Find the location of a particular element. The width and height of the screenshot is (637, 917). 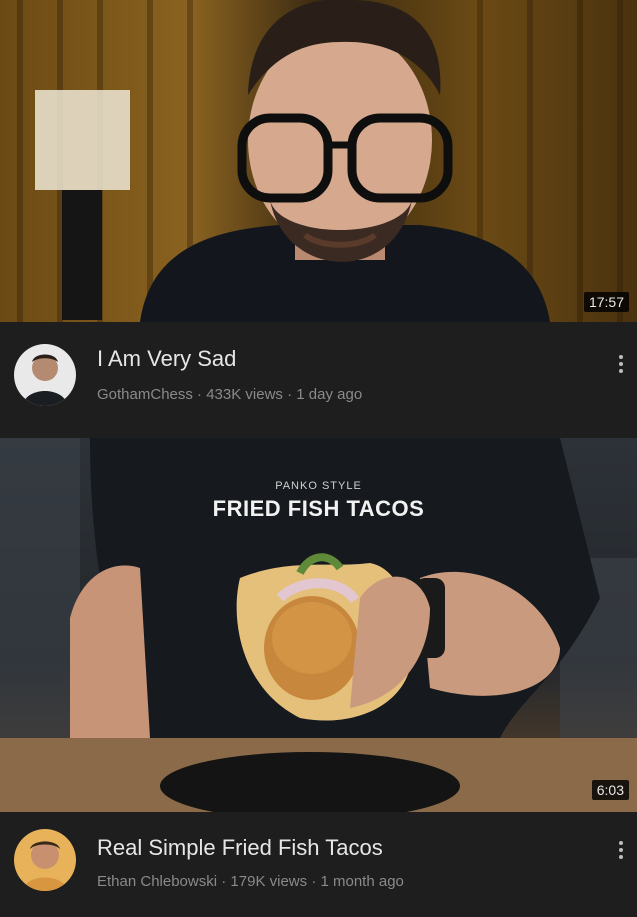

video-duration-badge: 17:57 is located at coordinates (606, 302).